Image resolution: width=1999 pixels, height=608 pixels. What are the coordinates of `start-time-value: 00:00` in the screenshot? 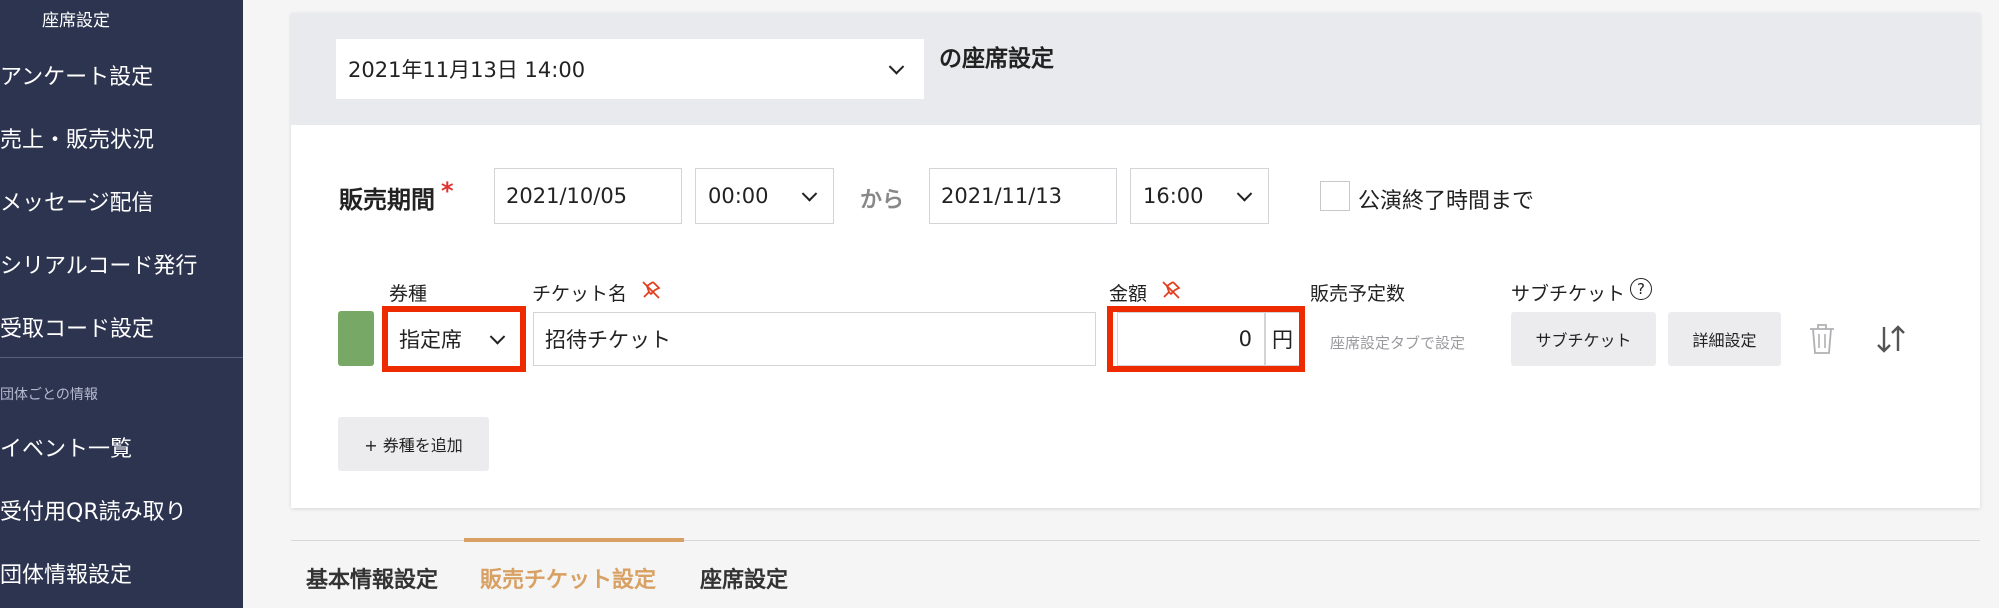 It's located at (738, 196).